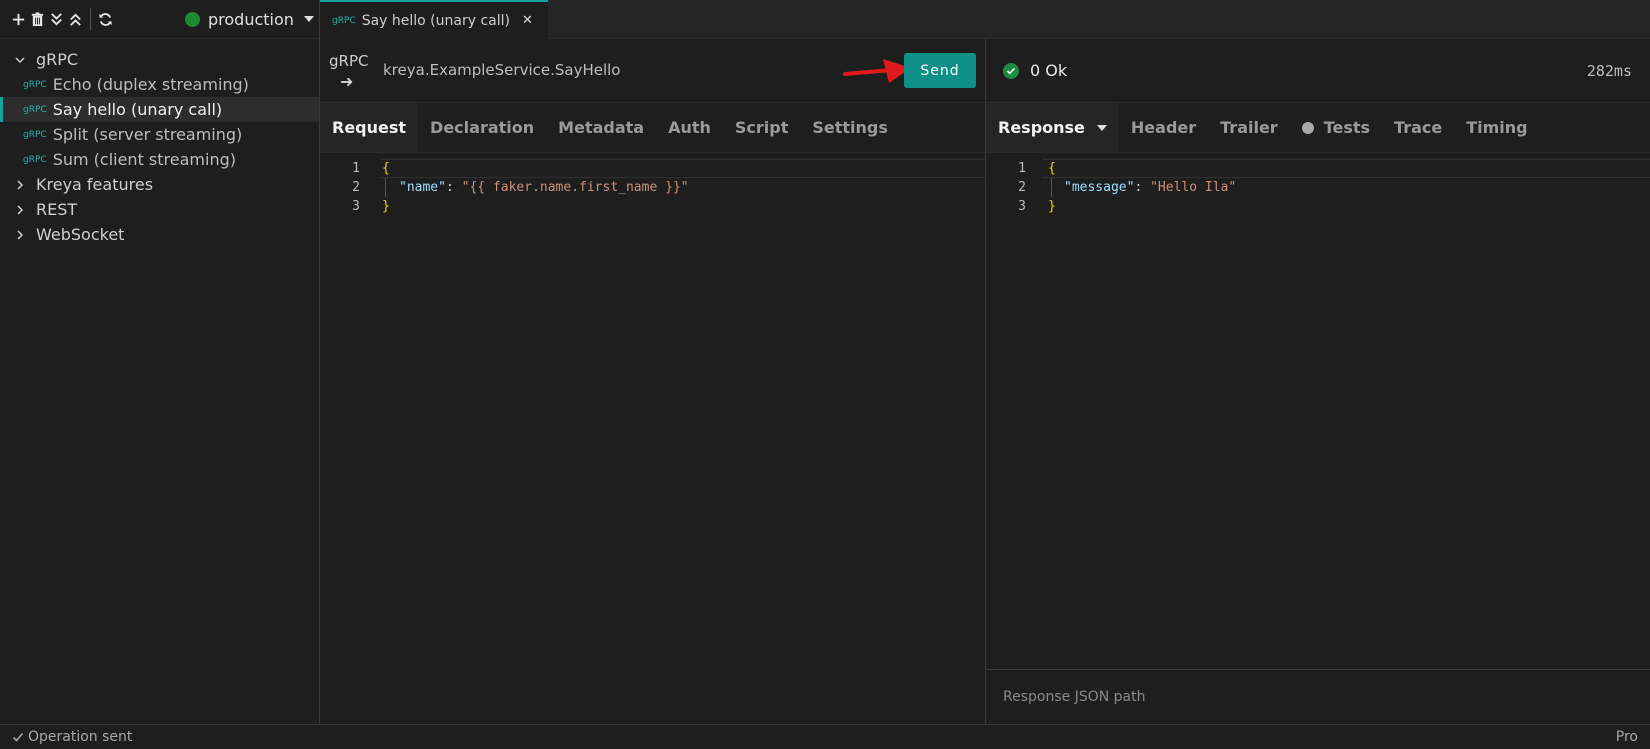  What do you see at coordinates (192, 19) in the screenshot?
I see `environment-status-dot` at bounding box center [192, 19].